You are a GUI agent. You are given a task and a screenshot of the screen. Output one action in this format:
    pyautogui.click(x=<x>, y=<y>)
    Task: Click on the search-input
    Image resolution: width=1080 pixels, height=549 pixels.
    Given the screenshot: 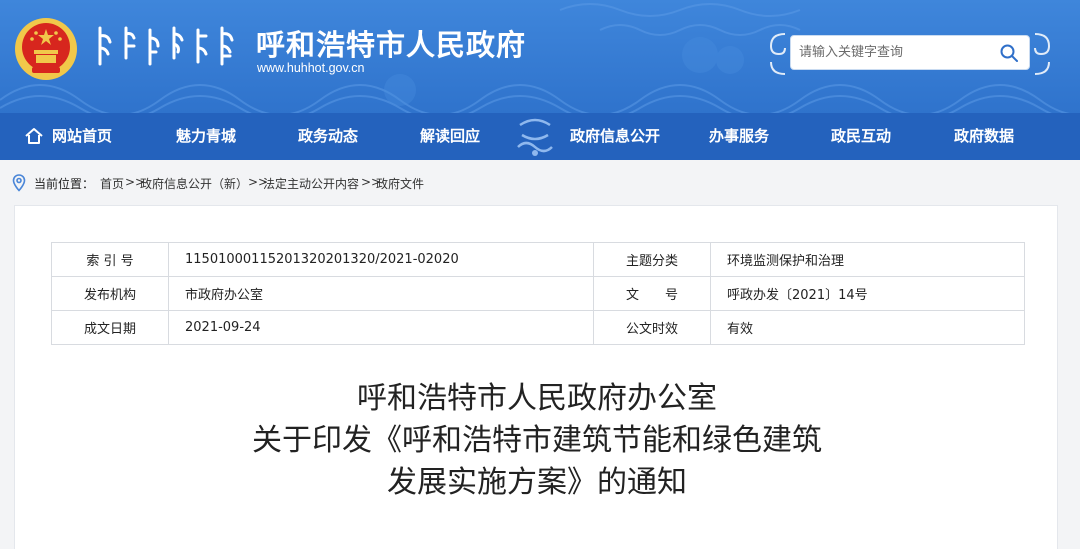 What is the action you would take?
    pyautogui.click(x=896, y=52)
    